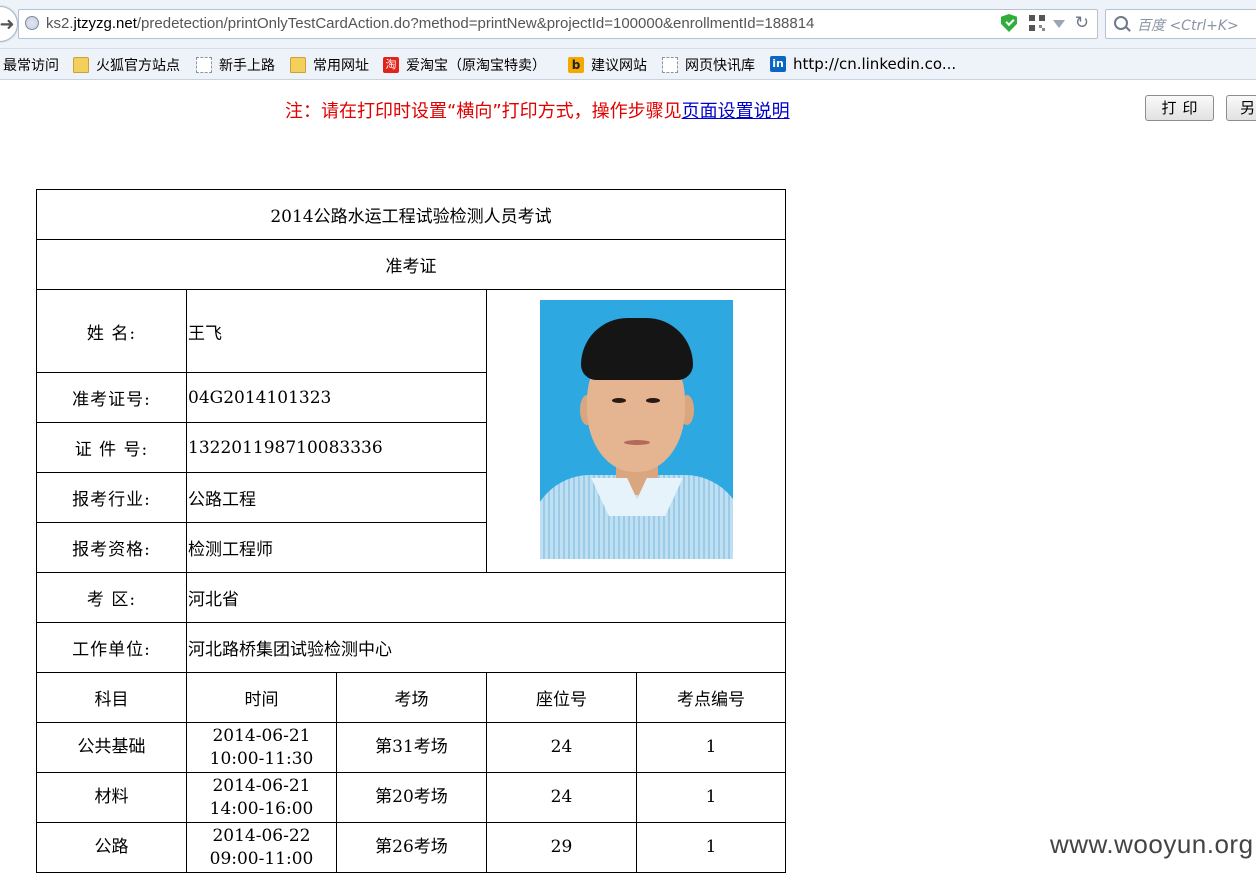 This screenshot has width=1256, height=873. What do you see at coordinates (476, 66) in the screenshot?
I see `bookmark-label: 爱淘宝（原淘宝特卖）` at bounding box center [476, 66].